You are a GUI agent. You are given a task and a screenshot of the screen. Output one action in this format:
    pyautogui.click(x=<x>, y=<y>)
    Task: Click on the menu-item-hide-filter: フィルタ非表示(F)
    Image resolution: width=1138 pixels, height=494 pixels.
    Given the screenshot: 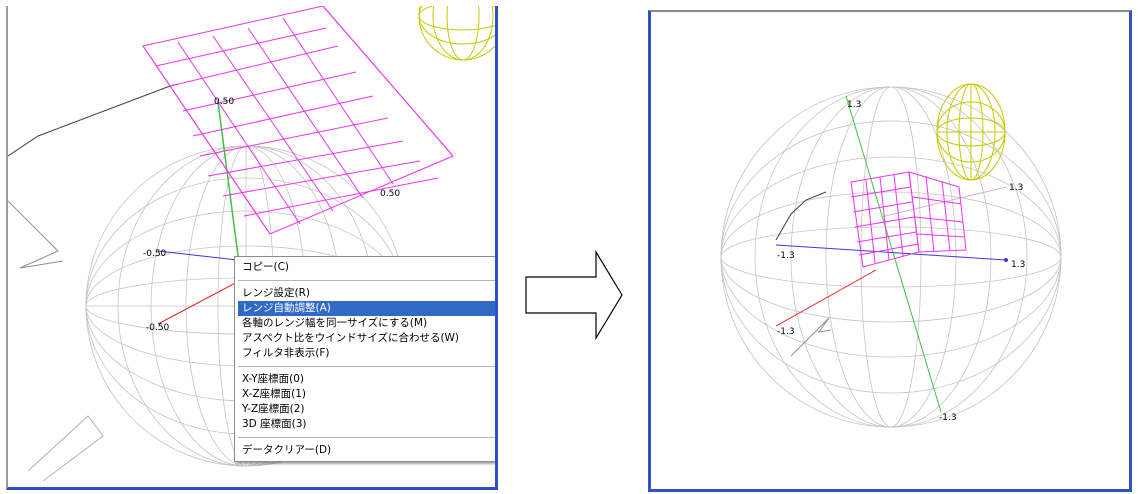 What is the action you would take?
    pyautogui.click(x=366, y=353)
    